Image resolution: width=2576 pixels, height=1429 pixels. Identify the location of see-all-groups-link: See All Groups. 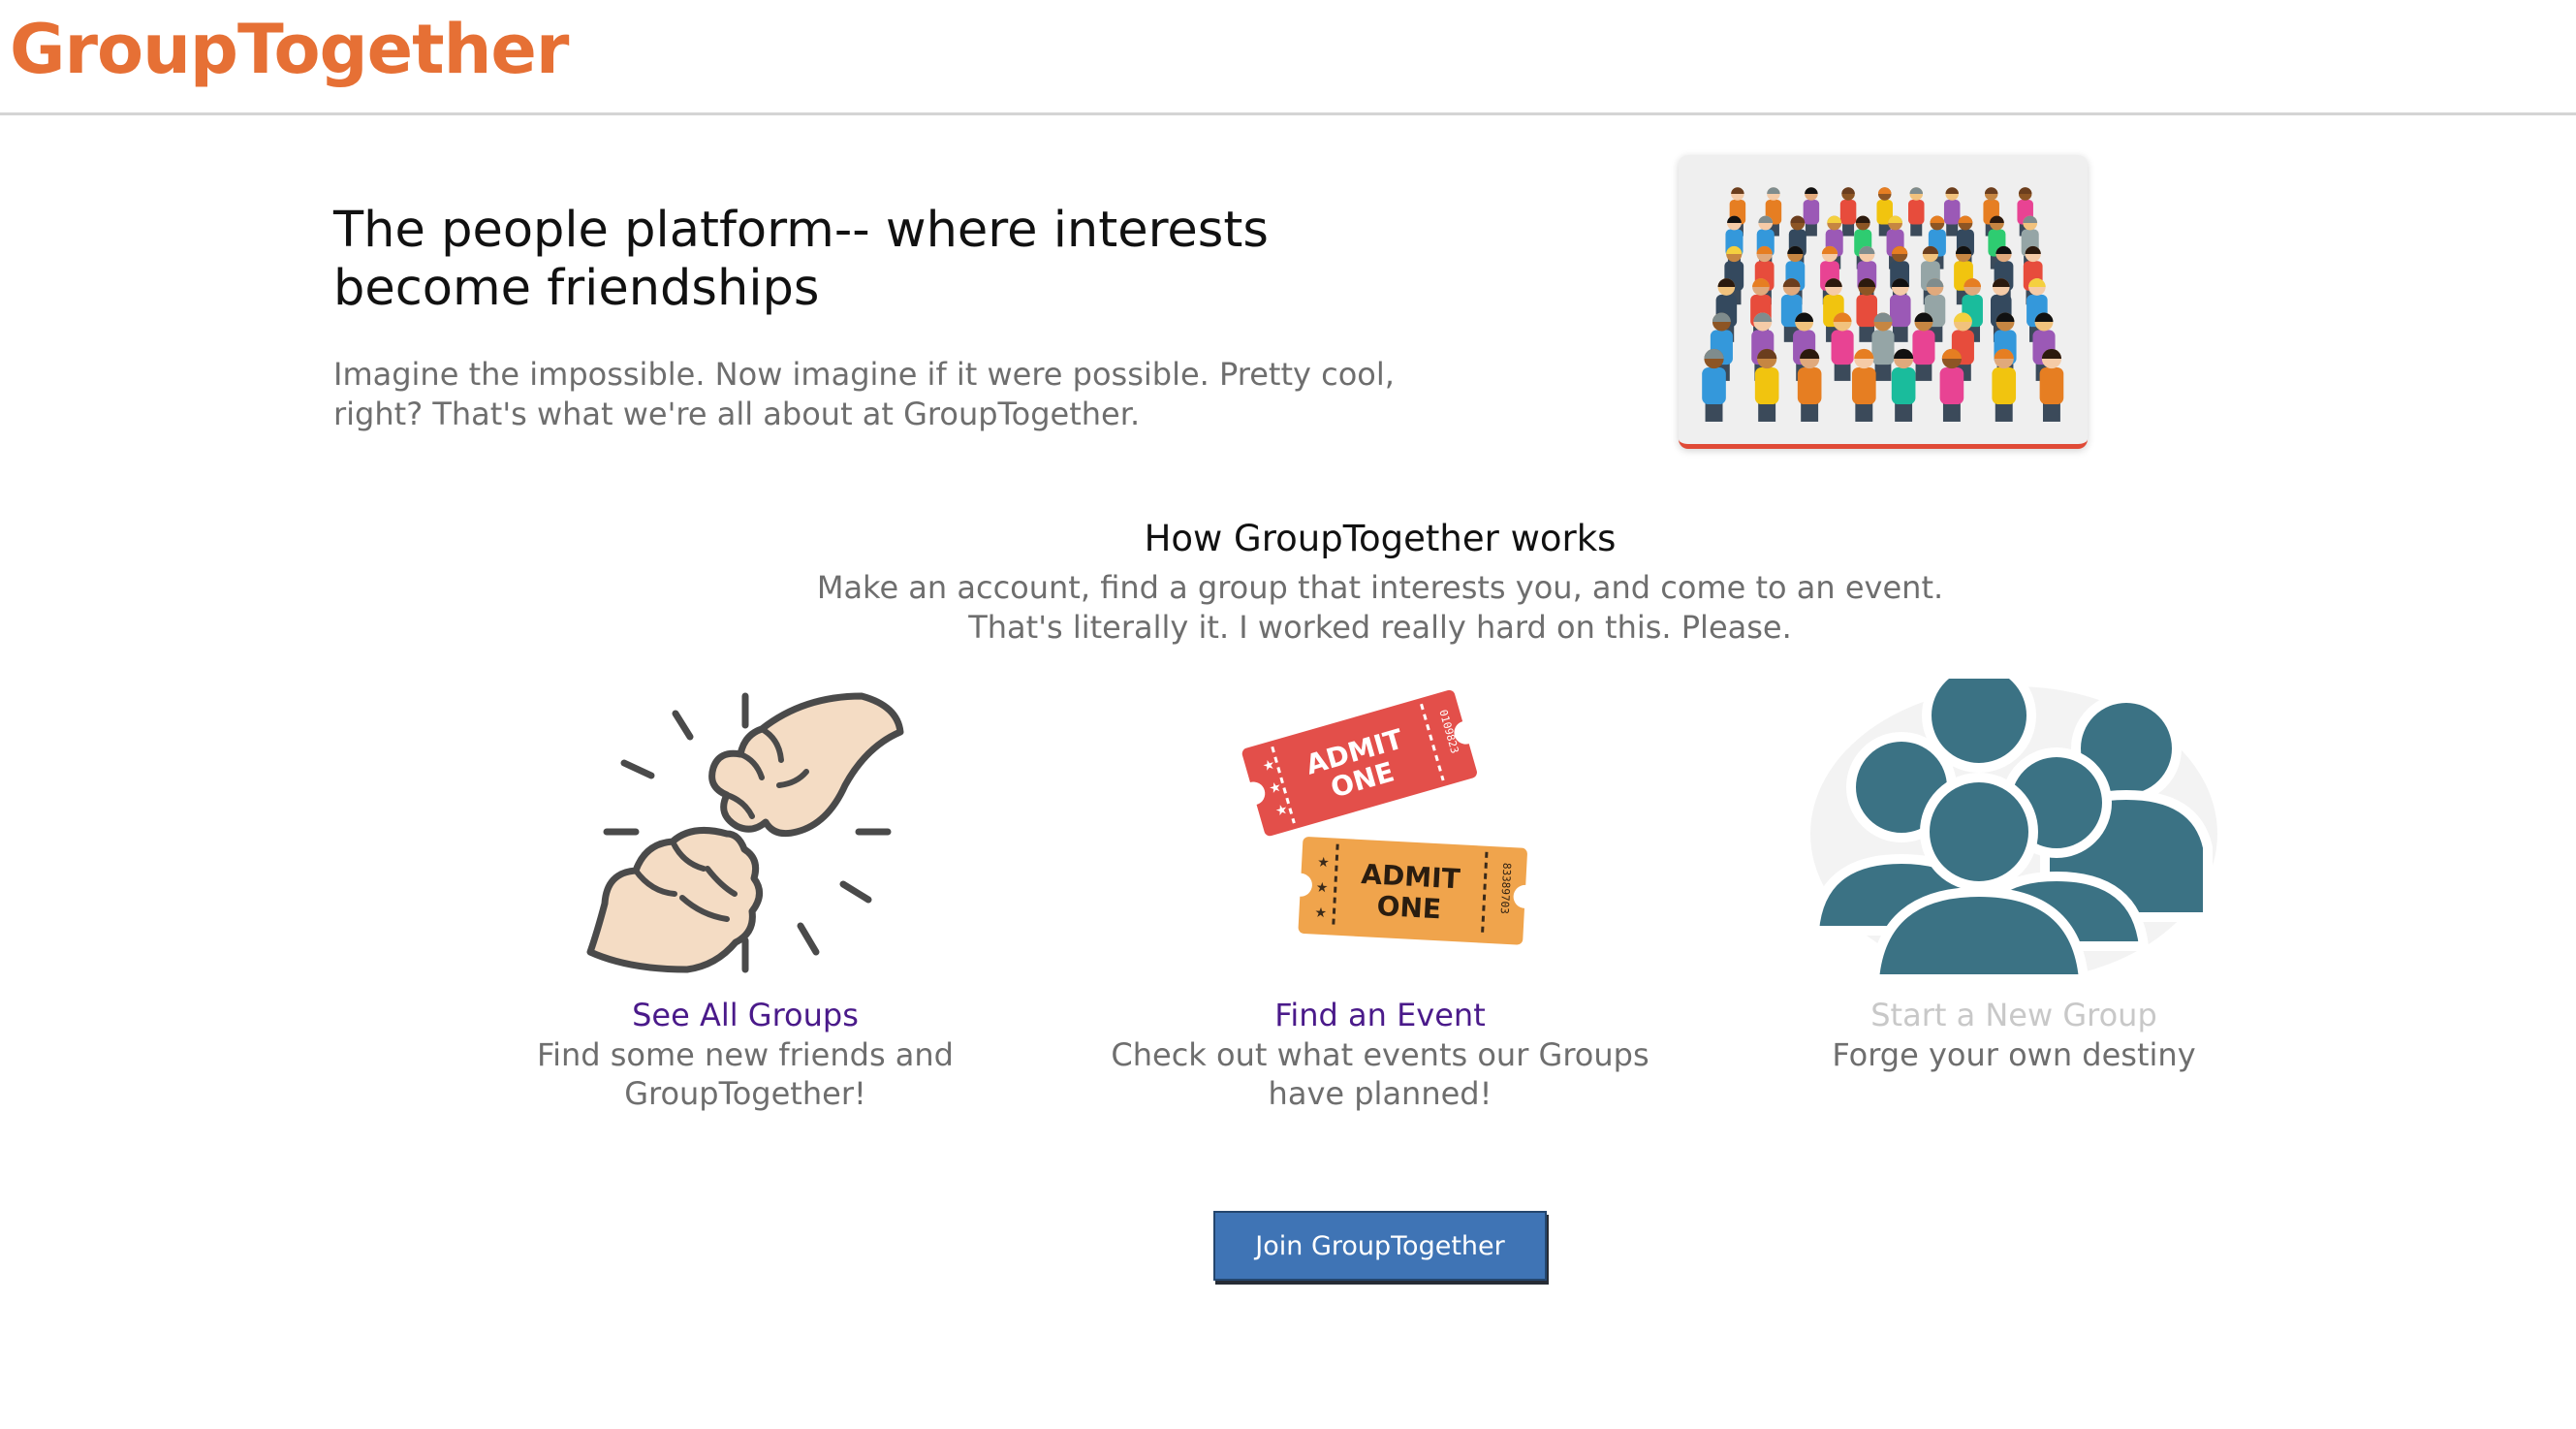
(745, 1015).